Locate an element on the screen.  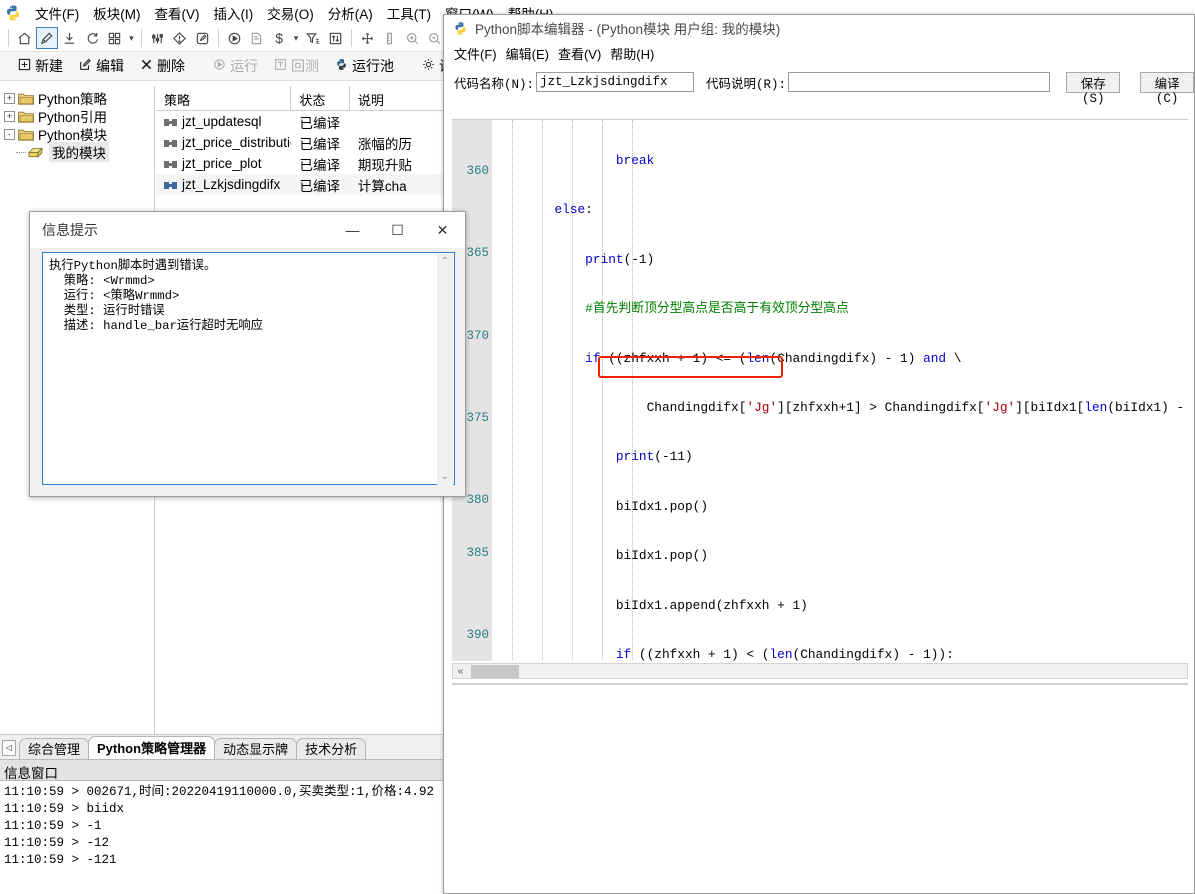
menu-file: 文件(F) is located at coordinates (57, 13).